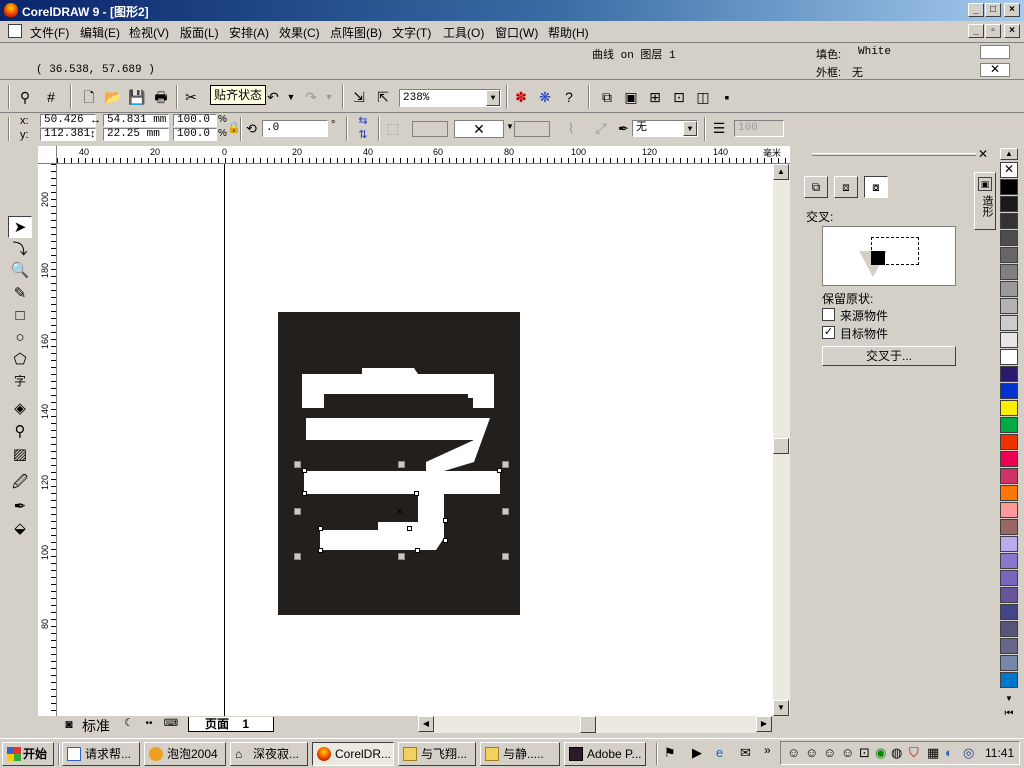 The height and width of the screenshot is (768, 1024). I want to click on export-icon: ⇱, so click(383, 97).